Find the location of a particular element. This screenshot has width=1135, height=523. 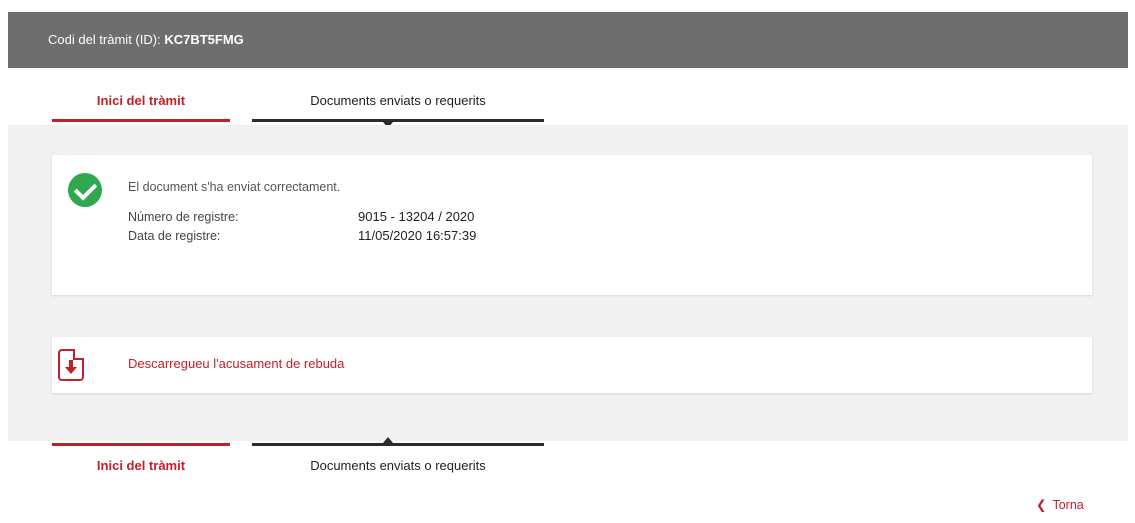

registry-number-value: 9015 - 13204 / 2020 is located at coordinates (416, 216).